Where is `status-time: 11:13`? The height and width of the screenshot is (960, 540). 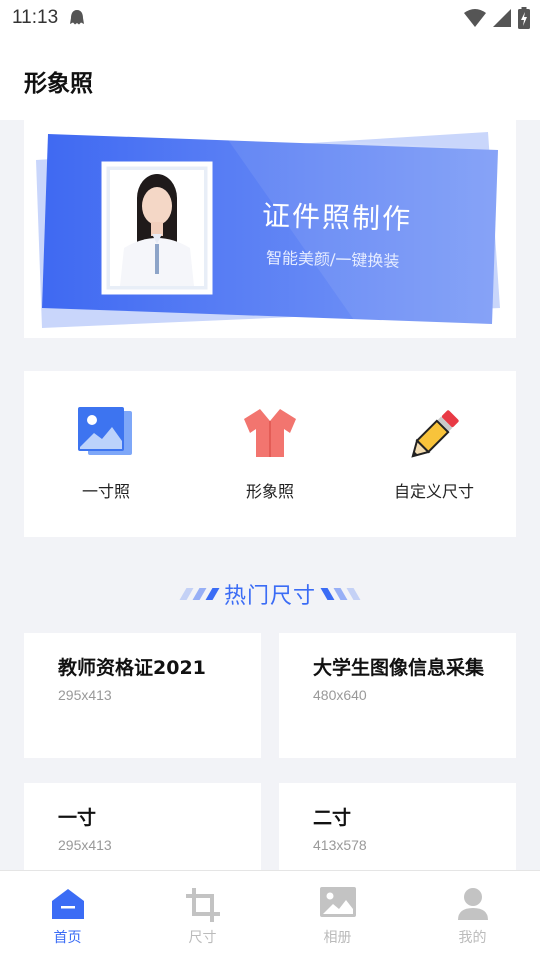 status-time: 11:13 is located at coordinates (35, 17).